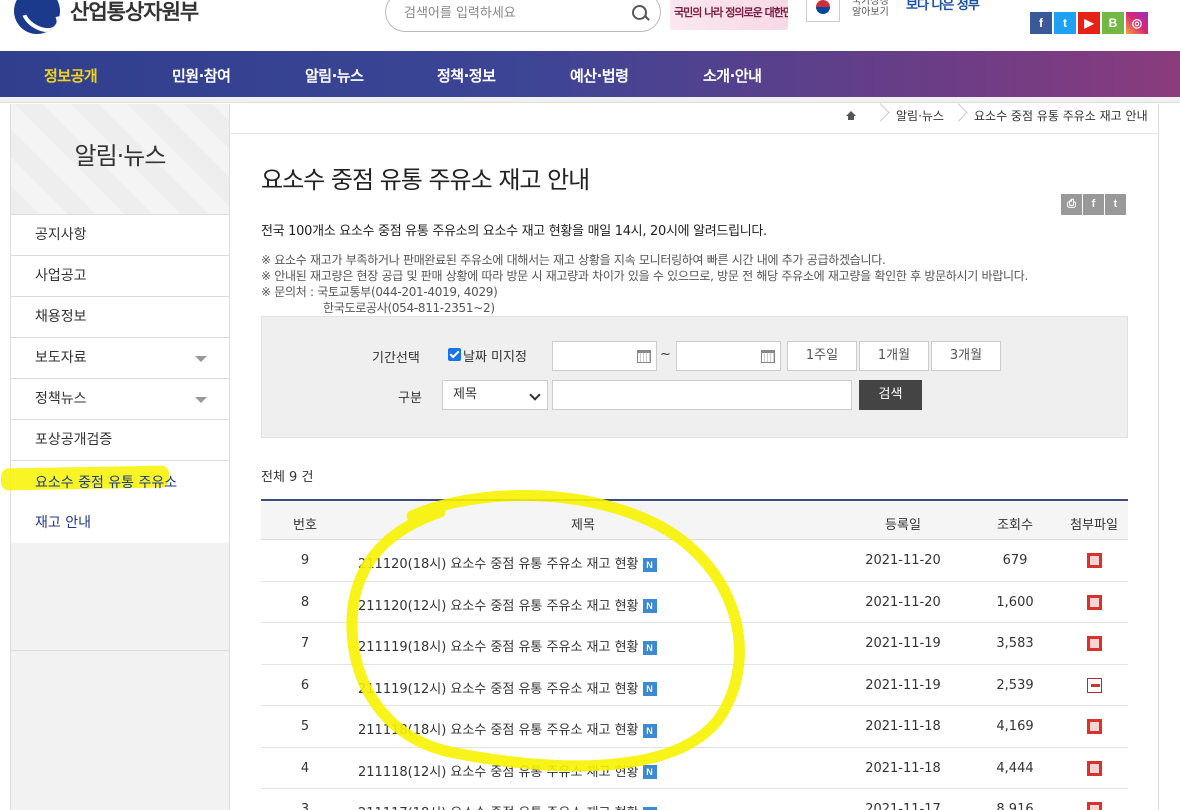 This screenshot has width=1180, height=810. What do you see at coordinates (201, 75) in the screenshot?
I see `nav-civil-participation: 민원·참여` at bounding box center [201, 75].